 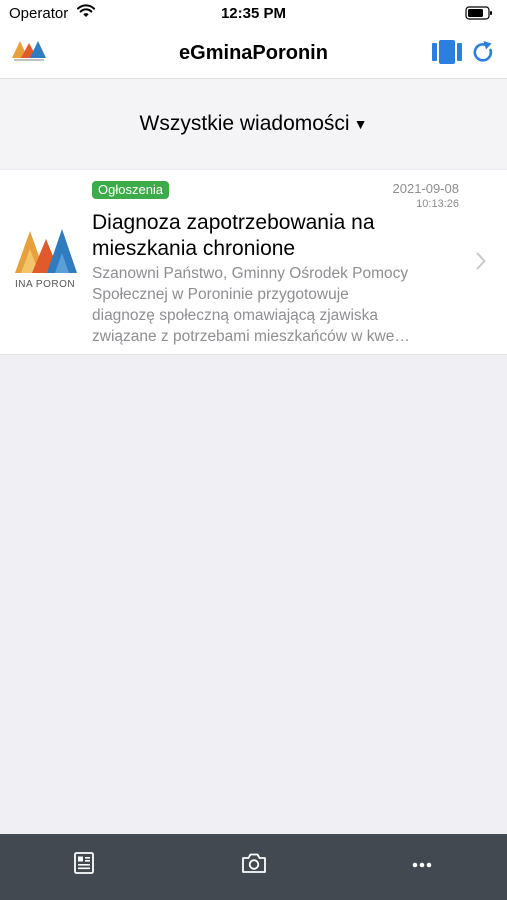 What do you see at coordinates (483, 52) in the screenshot?
I see `refresh-icon` at bounding box center [483, 52].